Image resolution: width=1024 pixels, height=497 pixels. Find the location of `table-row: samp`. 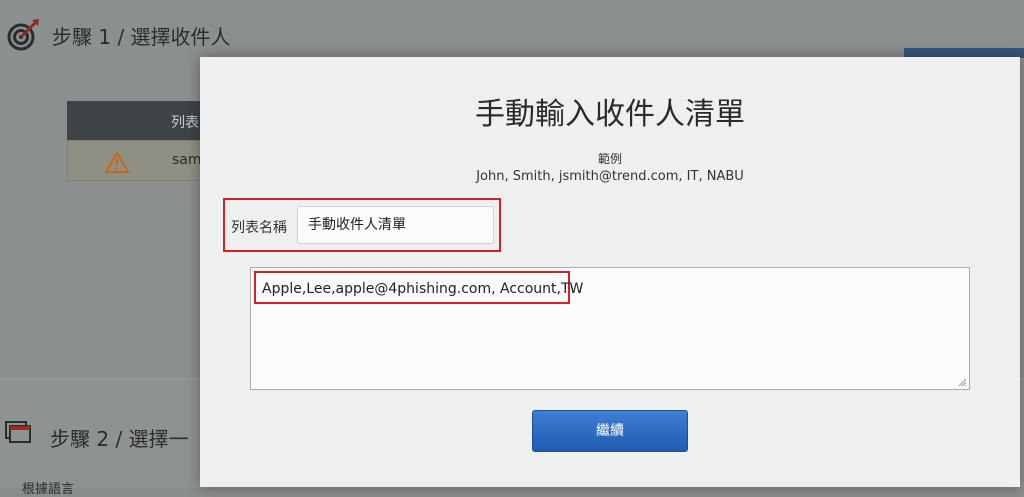

table-row: samp is located at coordinates (138, 160).